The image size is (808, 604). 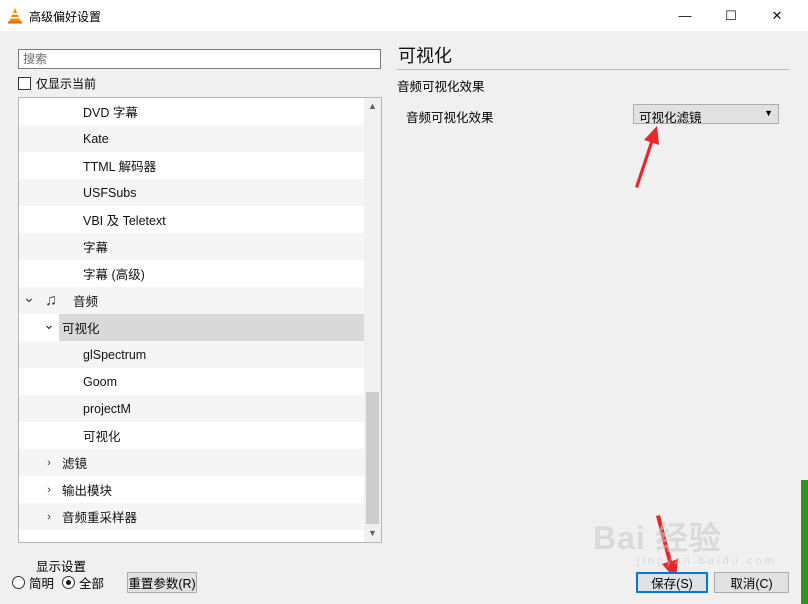 What do you see at coordinates (191, 408) in the screenshot?
I see `tree-item: projectM` at bounding box center [191, 408].